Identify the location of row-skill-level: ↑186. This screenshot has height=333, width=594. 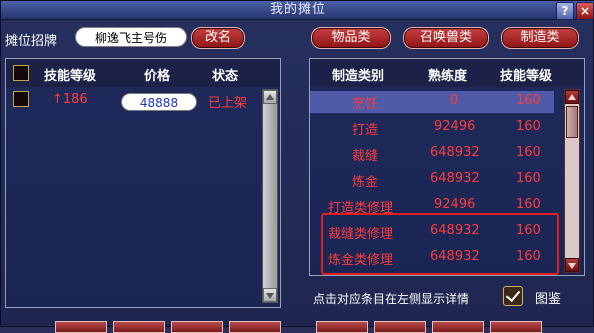
(70, 99).